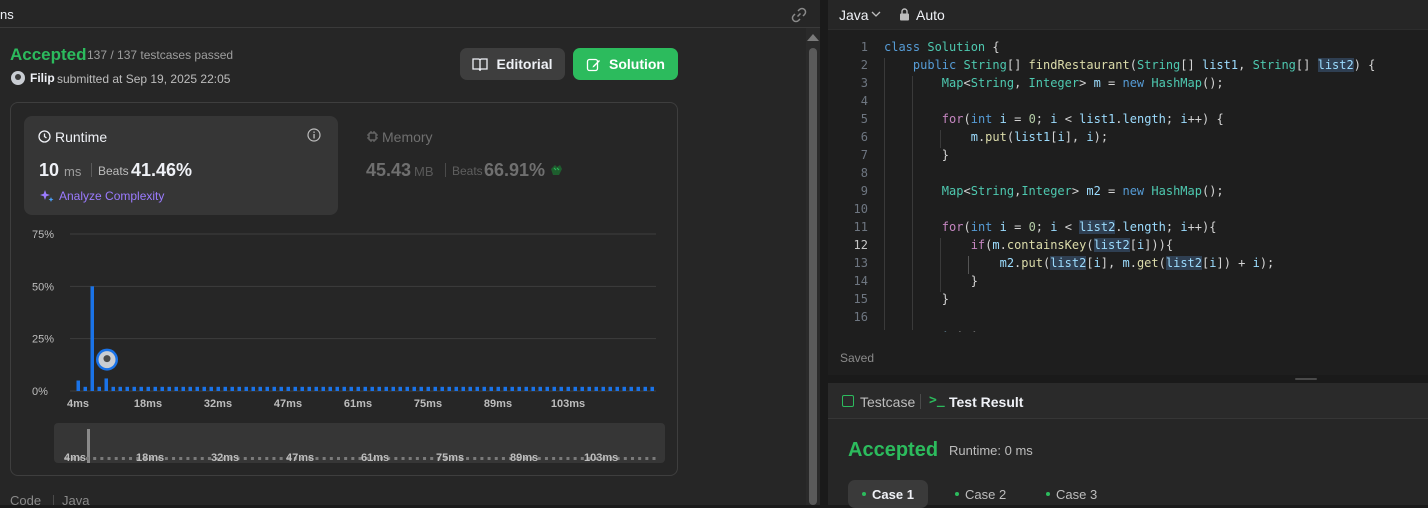 This screenshot has height=508, width=1428. What do you see at coordinates (799, 15) in the screenshot?
I see `link-icon` at bounding box center [799, 15].